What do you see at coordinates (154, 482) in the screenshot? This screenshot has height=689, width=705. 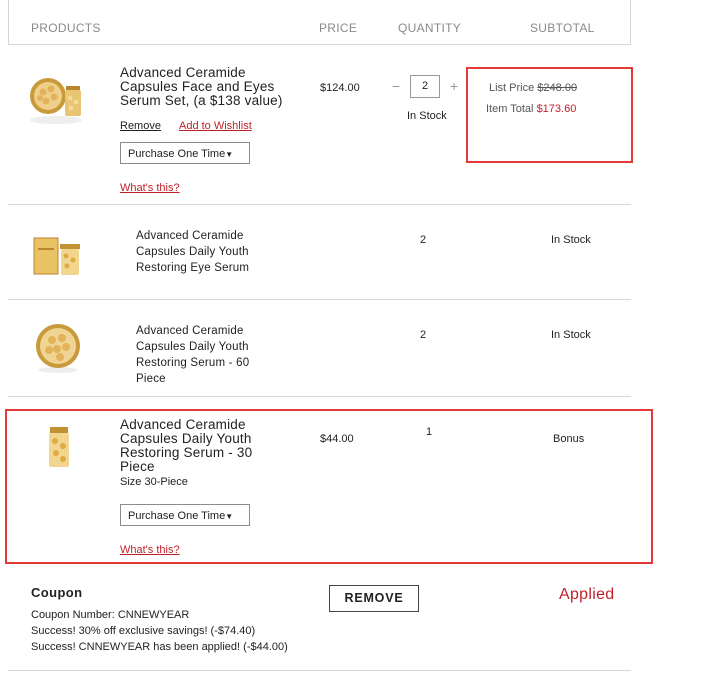 I see `item4-size: Size 30-Piece` at bounding box center [154, 482].